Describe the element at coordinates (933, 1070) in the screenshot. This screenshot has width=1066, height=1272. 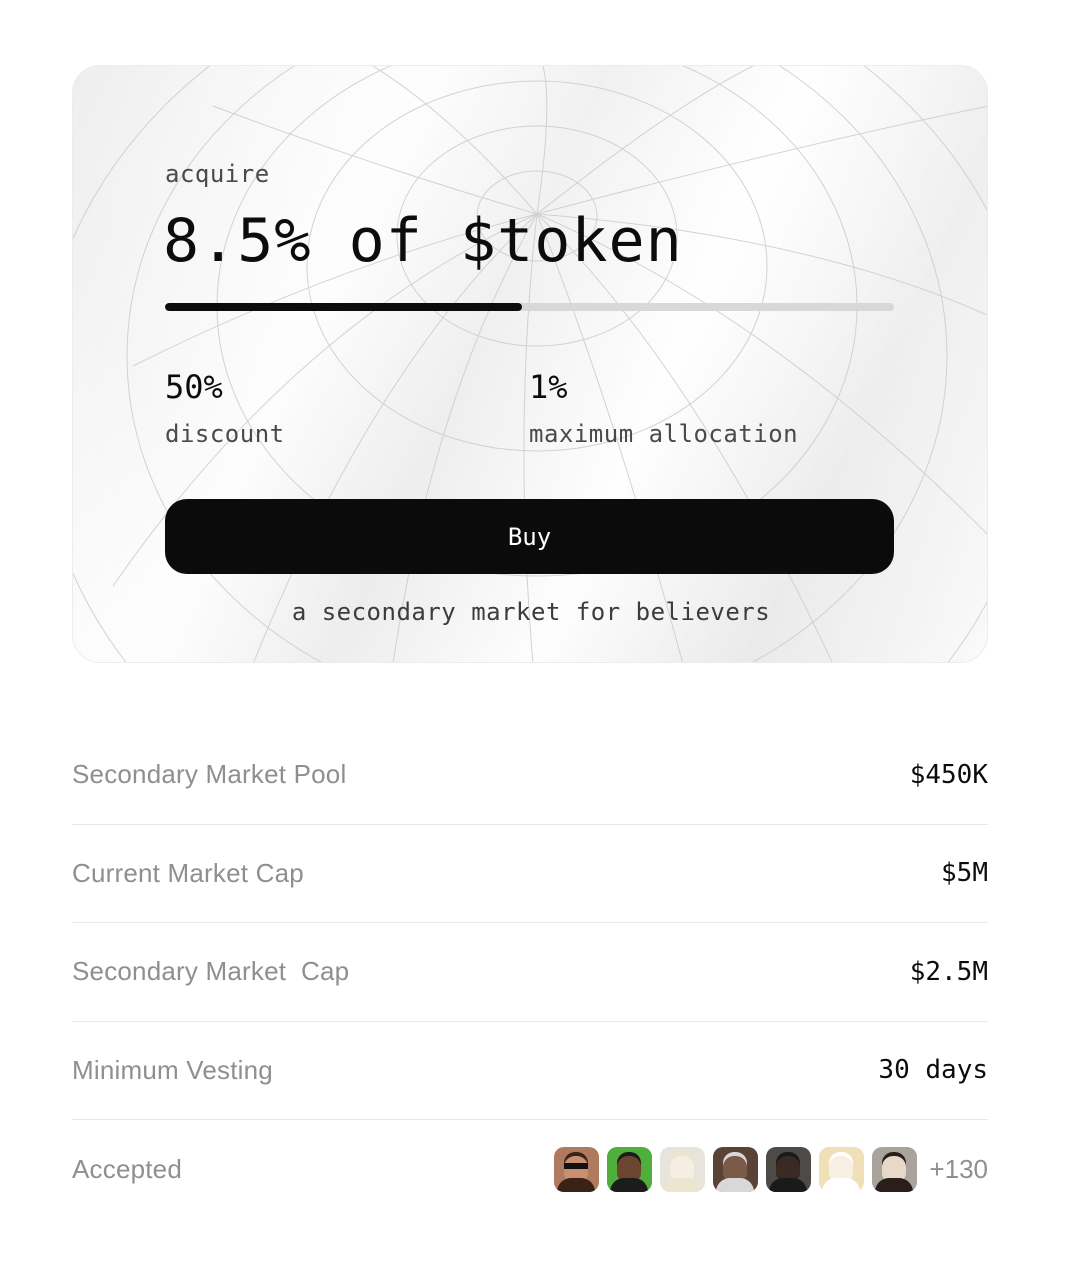
I see `info-value: 30 days` at that location.